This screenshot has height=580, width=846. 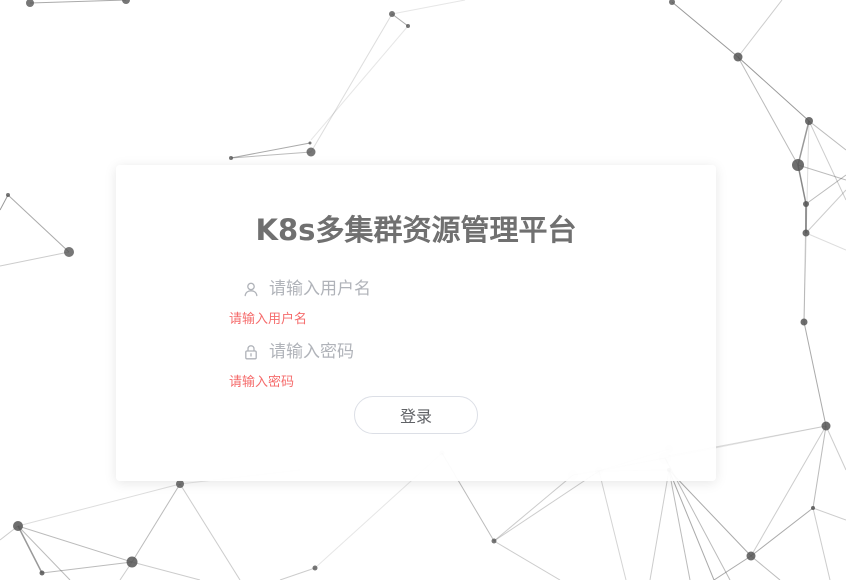 I want to click on password-input, so click(x=384, y=352).